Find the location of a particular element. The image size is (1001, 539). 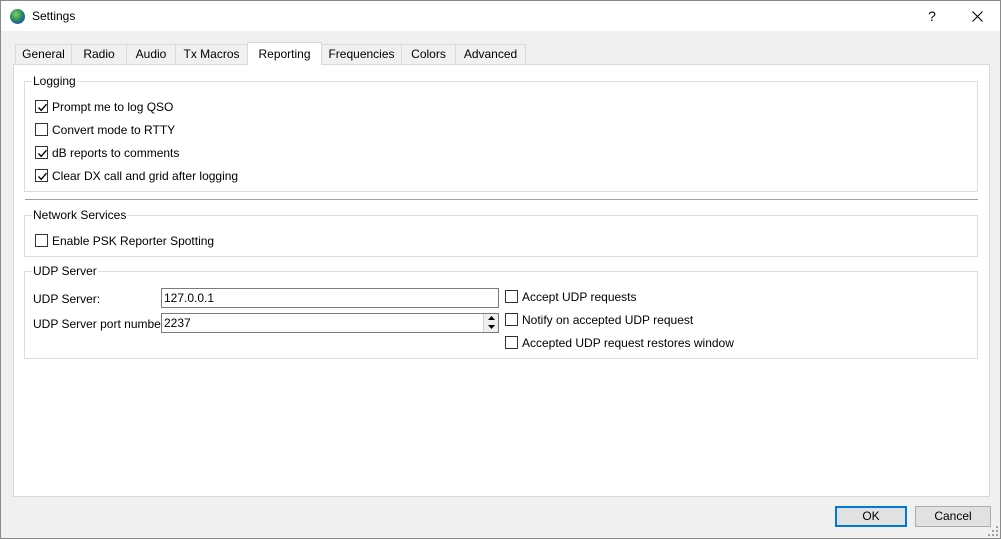

section-divider is located at coordinates (501, 200).